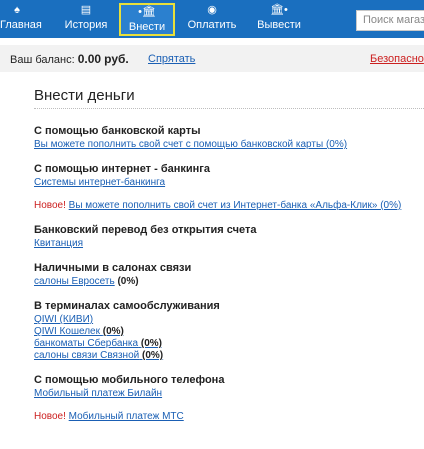 Image resolution: width=424 pixels, height=449 pixels. I want to click on balance-label: Ваш баланс:, so click(44, 60).